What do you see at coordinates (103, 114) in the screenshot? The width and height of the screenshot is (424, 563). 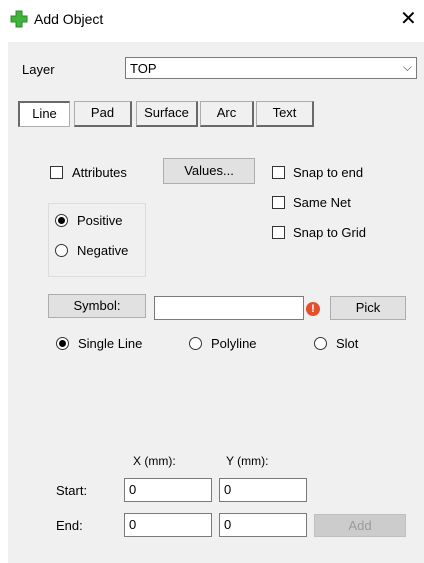 I see `tab-pad: Pad` at bounding box center [103, 114].